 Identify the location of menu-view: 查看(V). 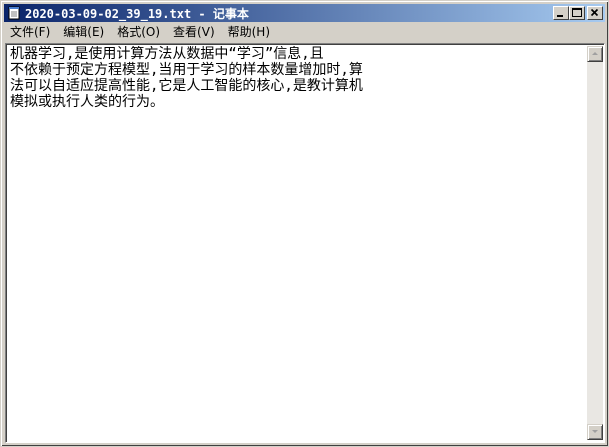
(194, 32).